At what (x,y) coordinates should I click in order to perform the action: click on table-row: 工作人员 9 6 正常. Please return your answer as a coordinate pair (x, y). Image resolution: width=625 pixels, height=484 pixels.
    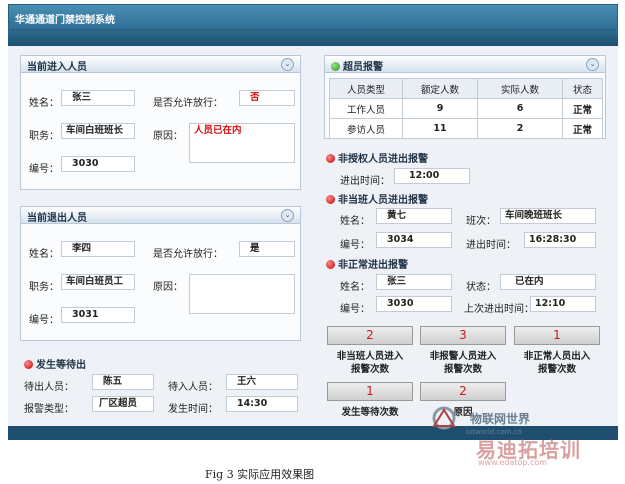
    Looking at the image, I should click on (466, 108).